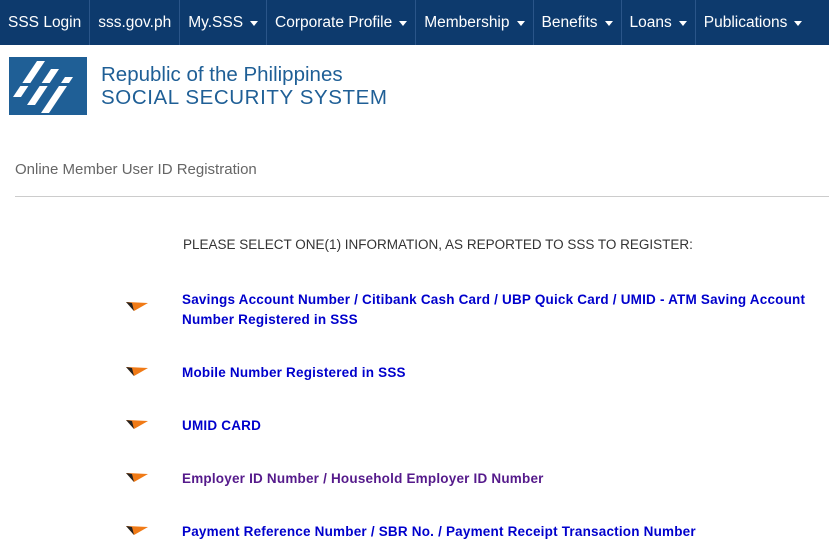 The height and width of the screenshot is (557, 829). What do you see at coordinates (569, 22) in the screenshot?
I see `nav-item-label: Benefits` at bounding box center [569, 22].